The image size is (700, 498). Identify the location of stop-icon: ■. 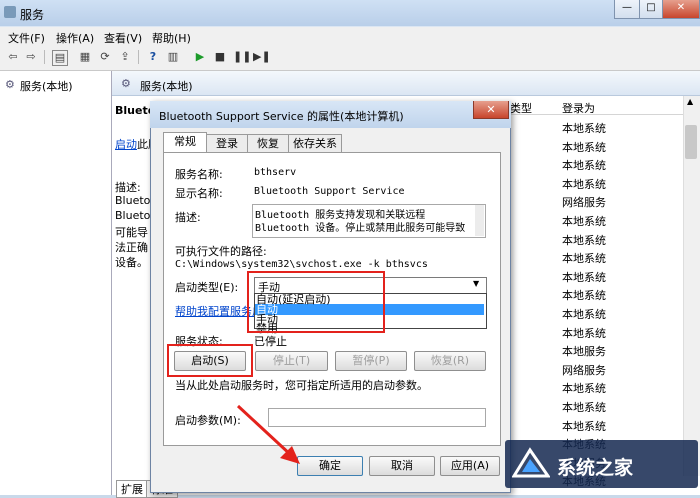
(220, 57).